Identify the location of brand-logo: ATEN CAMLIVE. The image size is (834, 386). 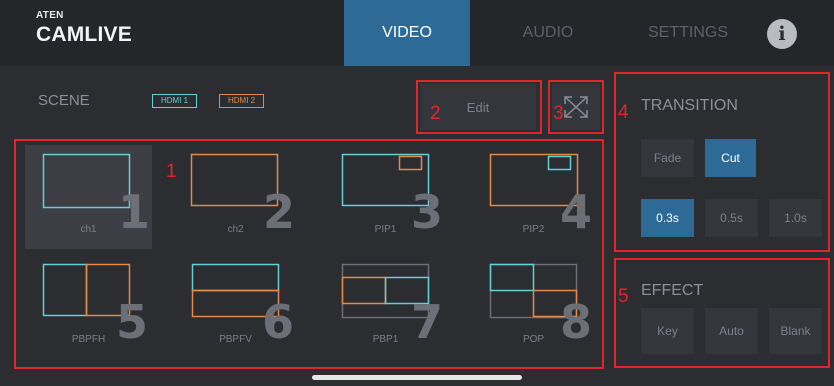
(84, 28).